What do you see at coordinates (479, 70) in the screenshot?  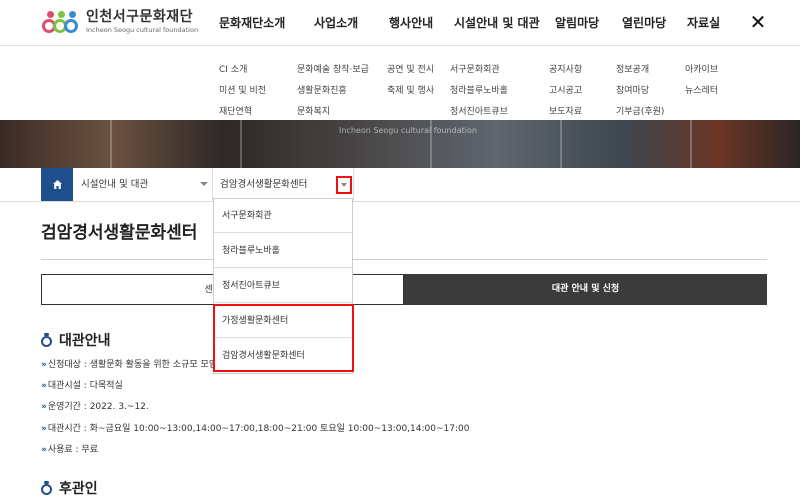 I see `submenu-item: 서구문화회관` at bounding box center [479, 70].